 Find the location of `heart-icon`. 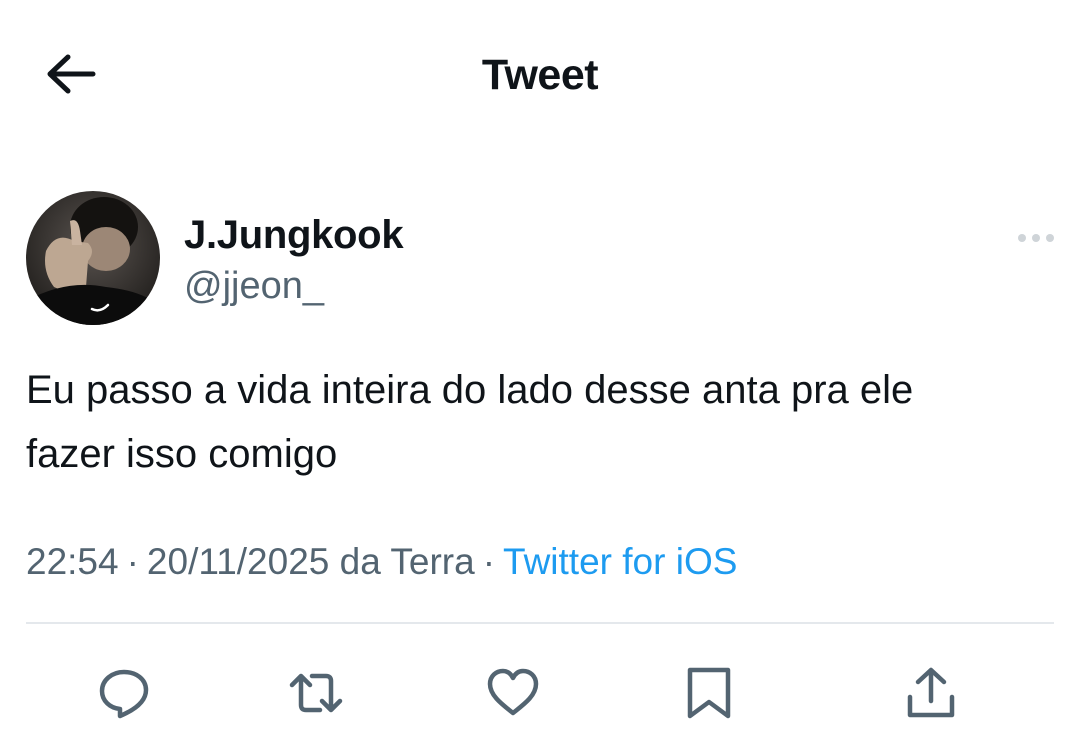

heart-icon is located at coordinates (513, 692).